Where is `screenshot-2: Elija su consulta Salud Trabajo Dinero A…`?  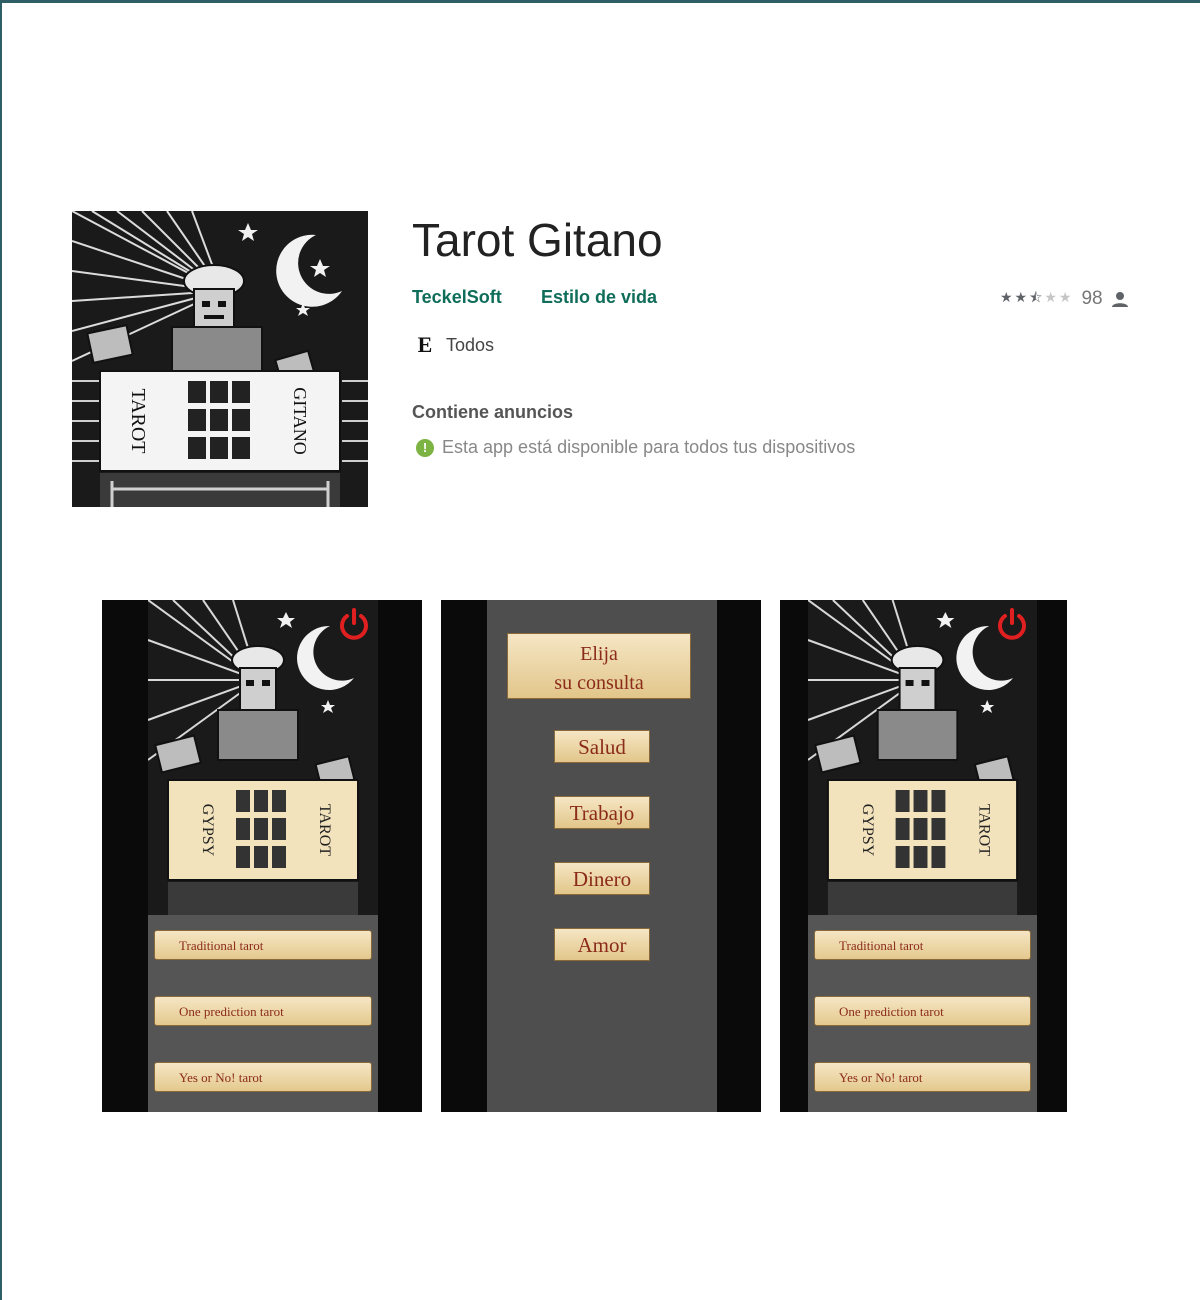
screenshot-2: Elija su consulta Salud Trabajo Dinero A… is located at coordinates (601, 856).